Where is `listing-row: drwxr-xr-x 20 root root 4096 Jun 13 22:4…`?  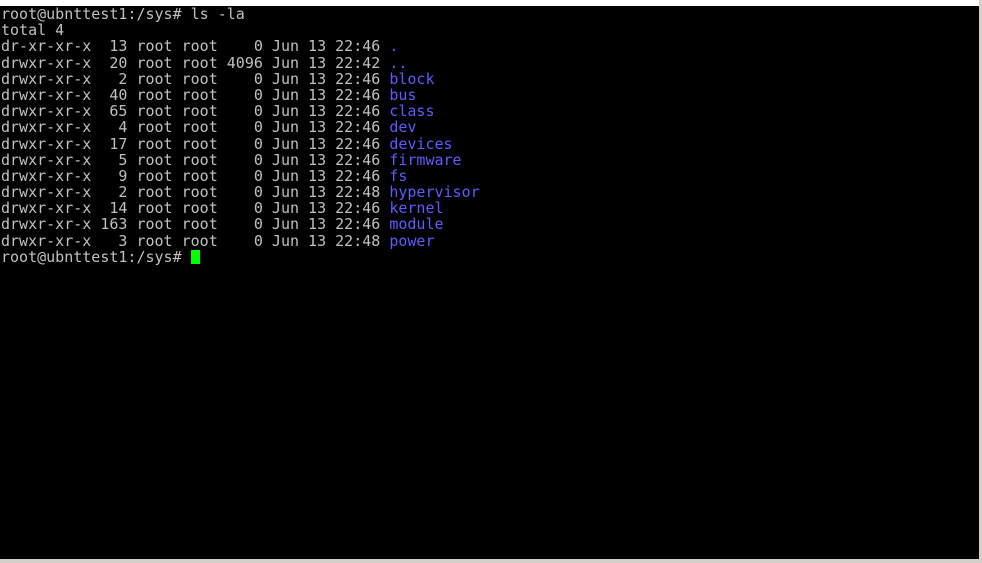 listing-row: drwxr-xr-x 20 root root 4096 Jun 13 22:4… is located at coordinates (490, 62).